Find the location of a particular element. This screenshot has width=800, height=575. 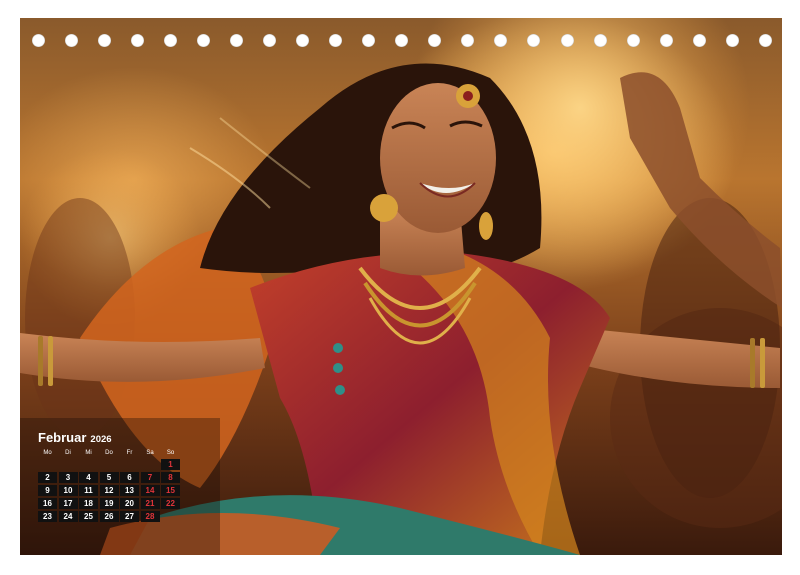

calendar-day: 14 is located at coordinates (150, 490).